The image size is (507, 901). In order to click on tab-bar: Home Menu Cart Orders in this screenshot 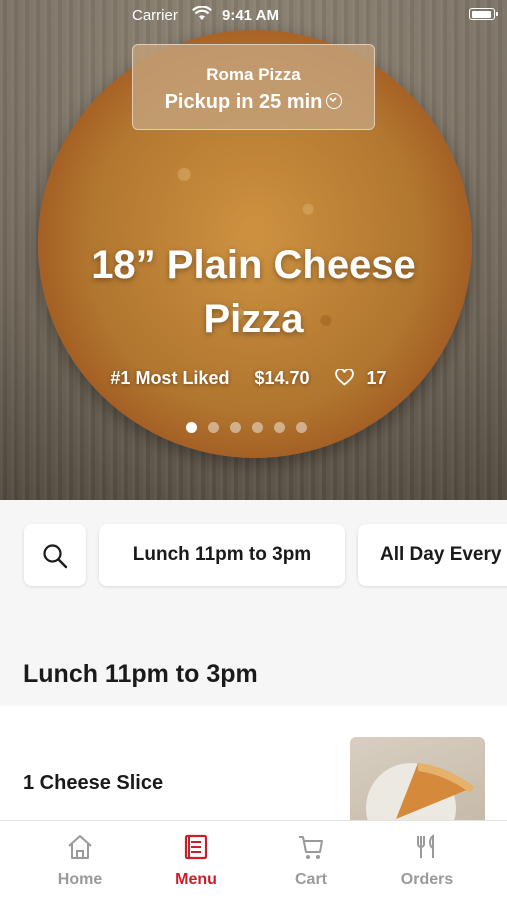, I will do `click(253, 860)`.